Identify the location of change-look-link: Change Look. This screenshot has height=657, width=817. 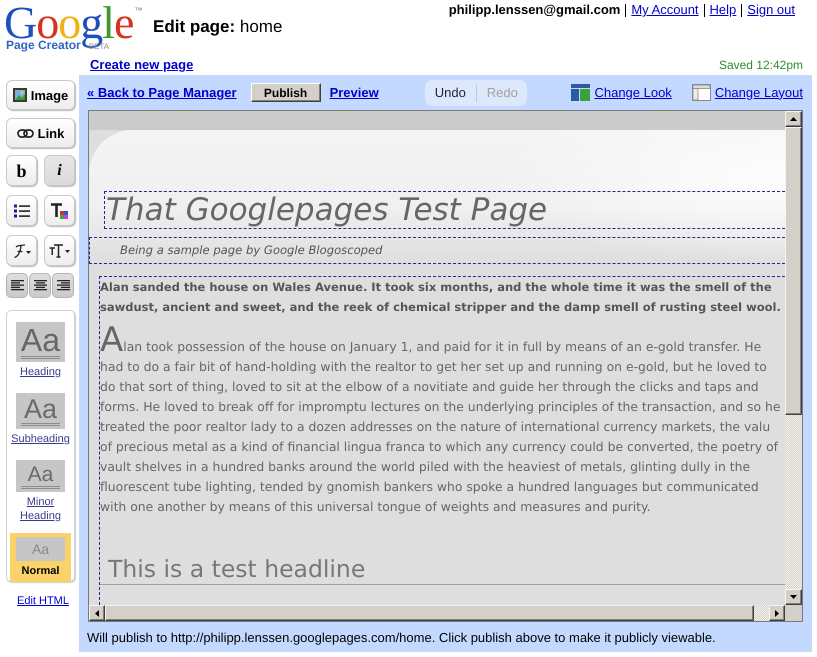
(633, 92).